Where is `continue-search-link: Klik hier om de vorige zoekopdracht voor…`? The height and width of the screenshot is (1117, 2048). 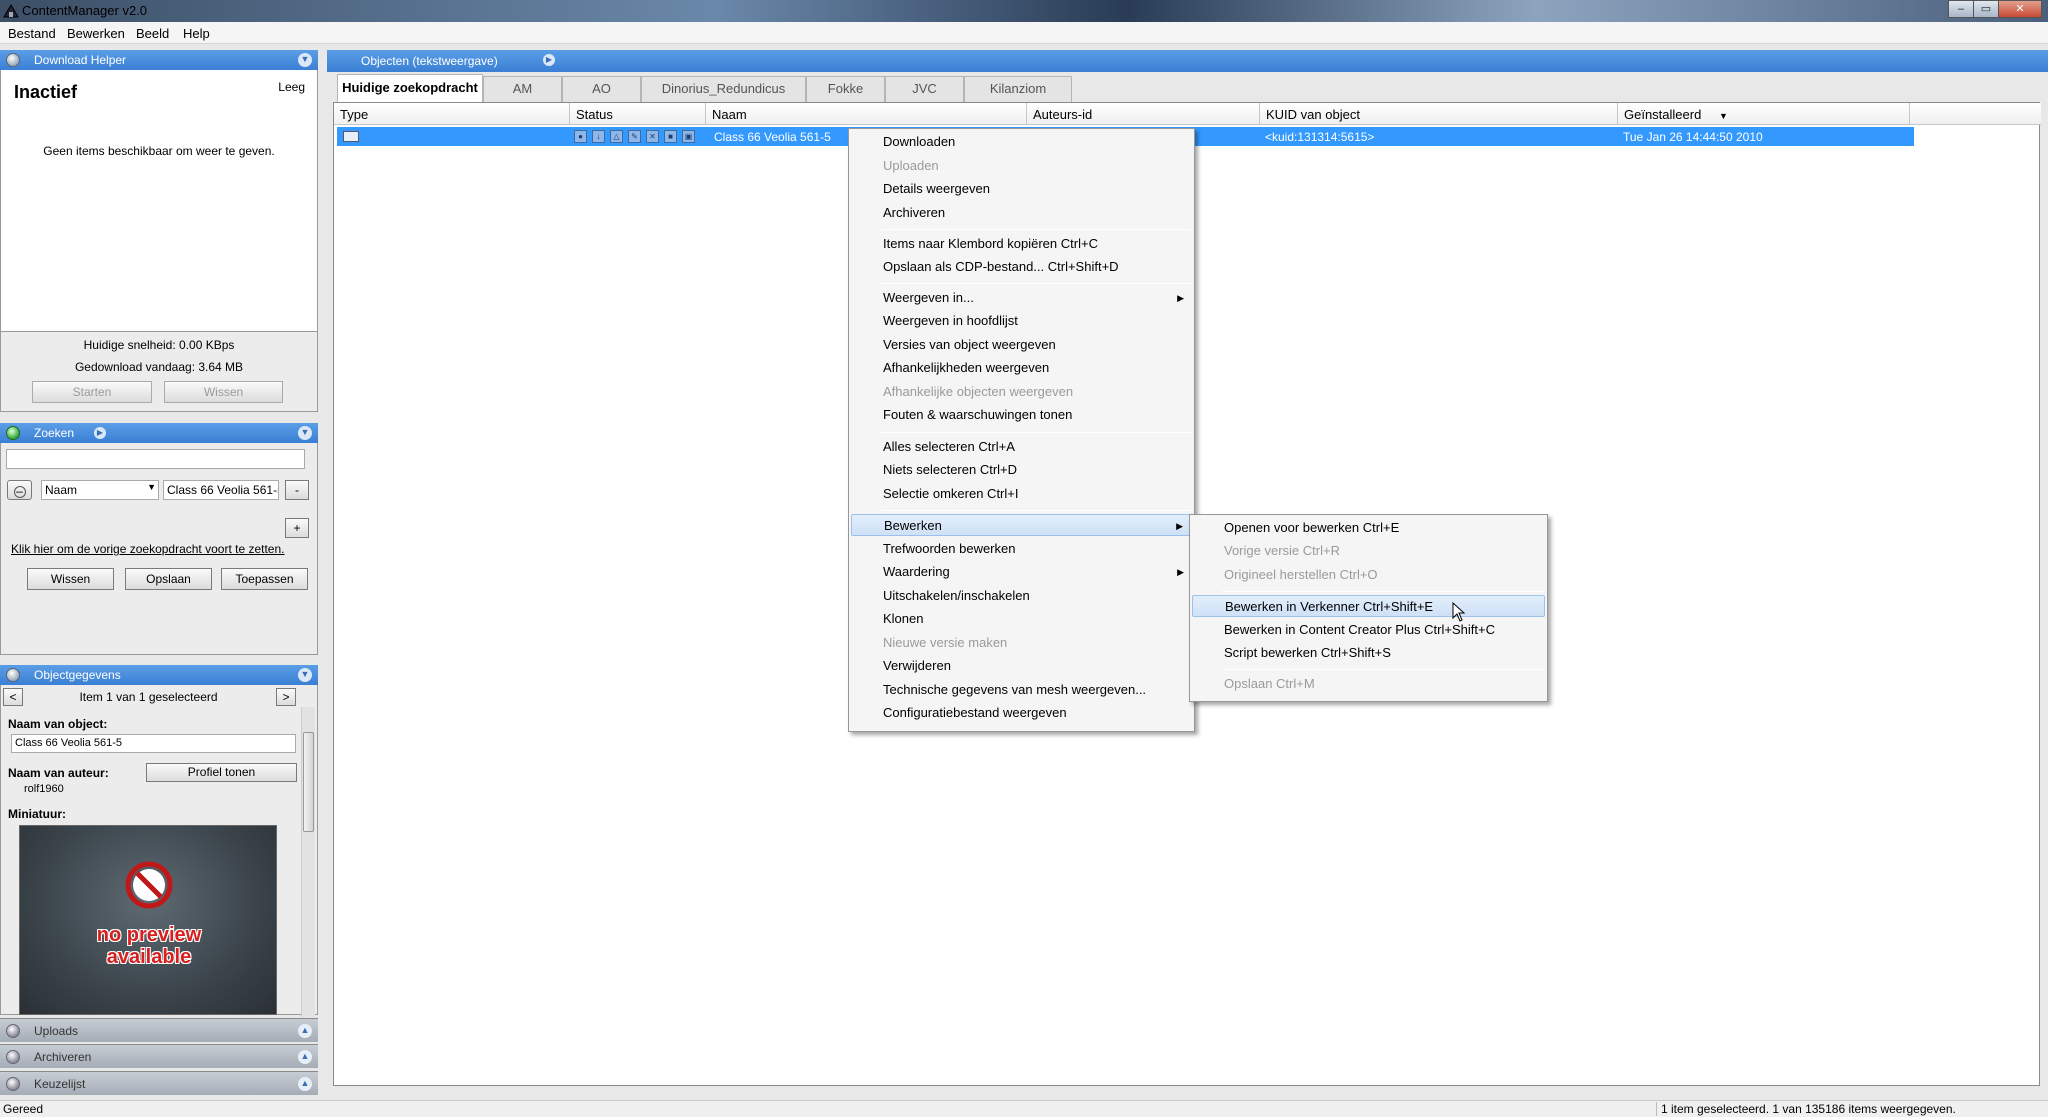
continue-search-link: Klik hier om de vorige zoekopdracht voor… is located at coordinates (147, 549).